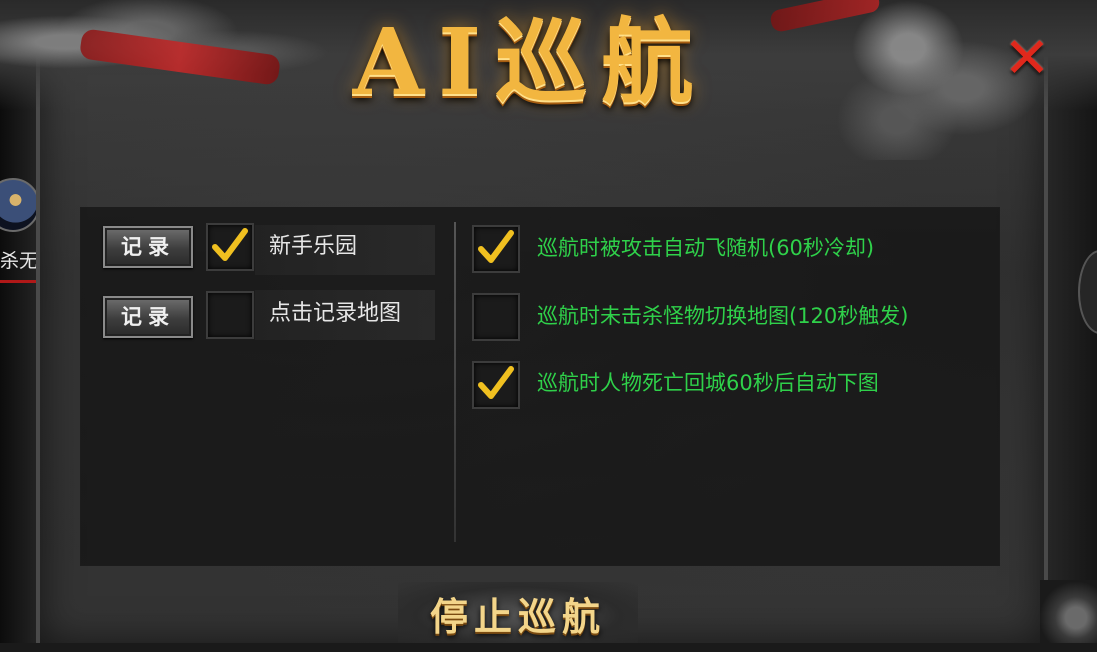 The width and height of the screenshot is (1097, 652). I want to click on player-health-bar, so click(18, 281).